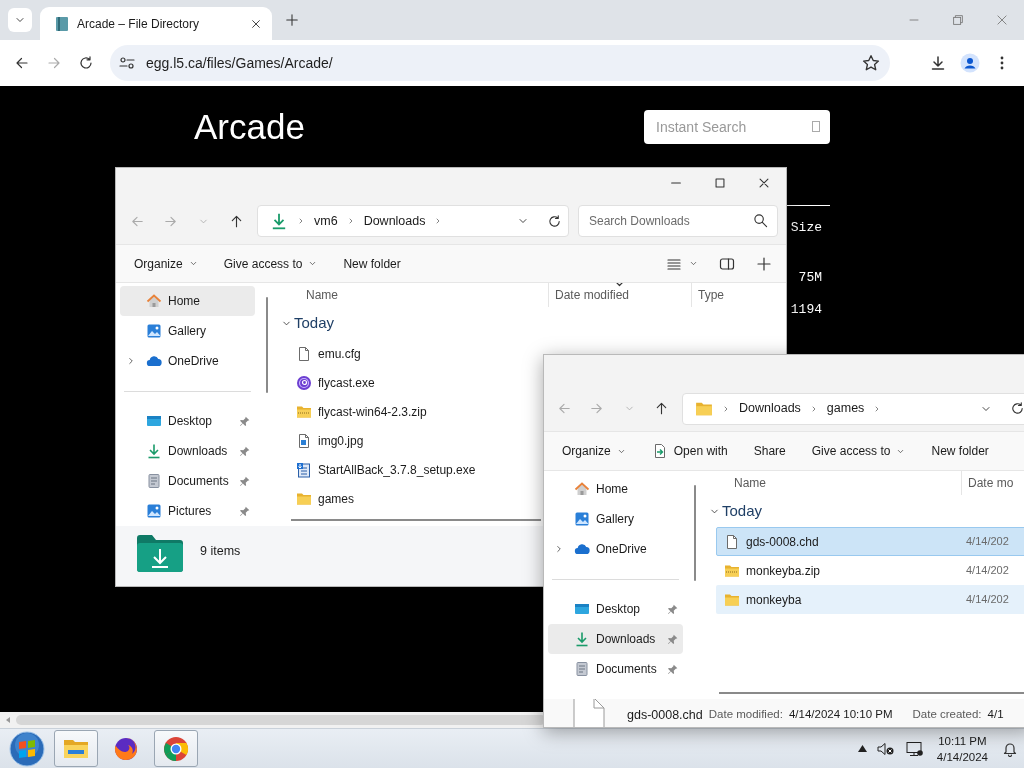 The width and height of the screenshot is (1024, 768). Describe the element at coordinates (22, 63) in the screenshot. I see `back-icon` at that location.